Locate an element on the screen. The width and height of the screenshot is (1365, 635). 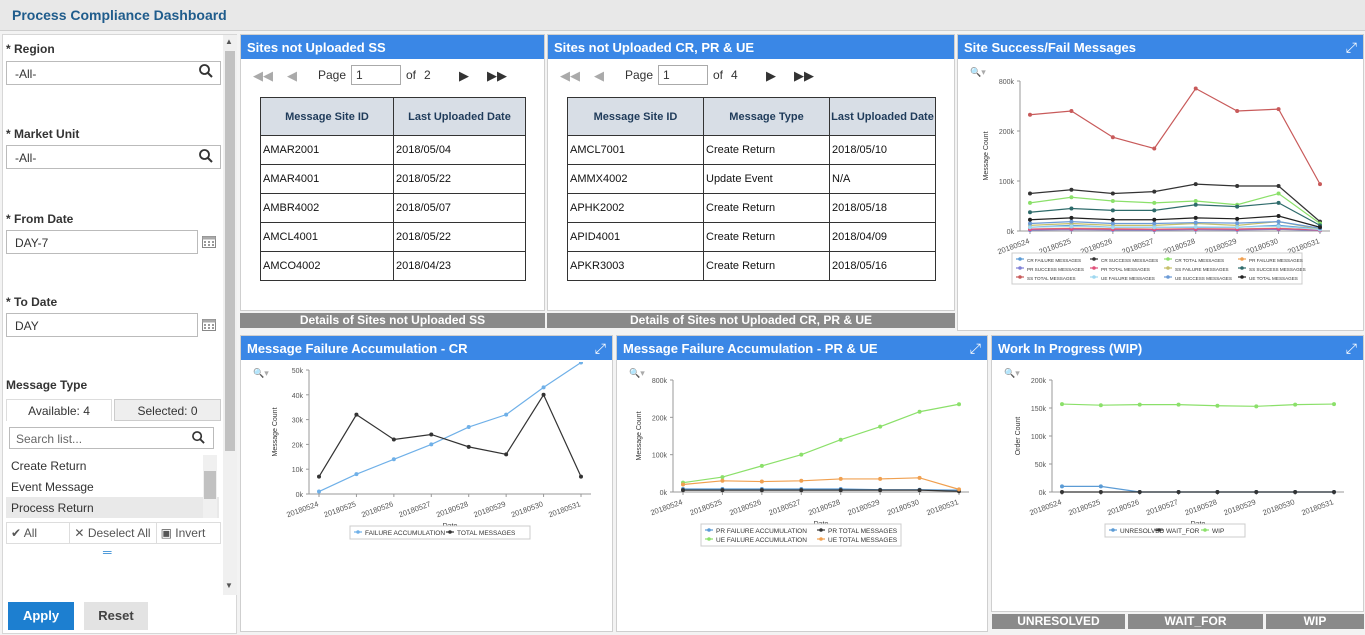
market-unit-select: -All- is located at coordinates (113, 157).